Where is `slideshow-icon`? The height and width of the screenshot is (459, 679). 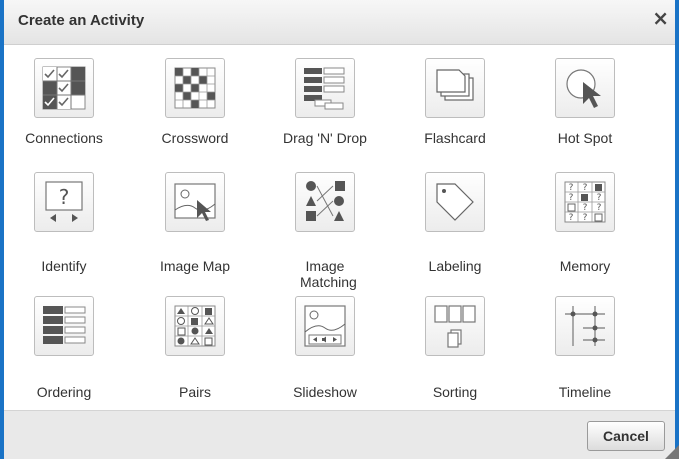
slideshow-icon is located at coordinates (325, 326).